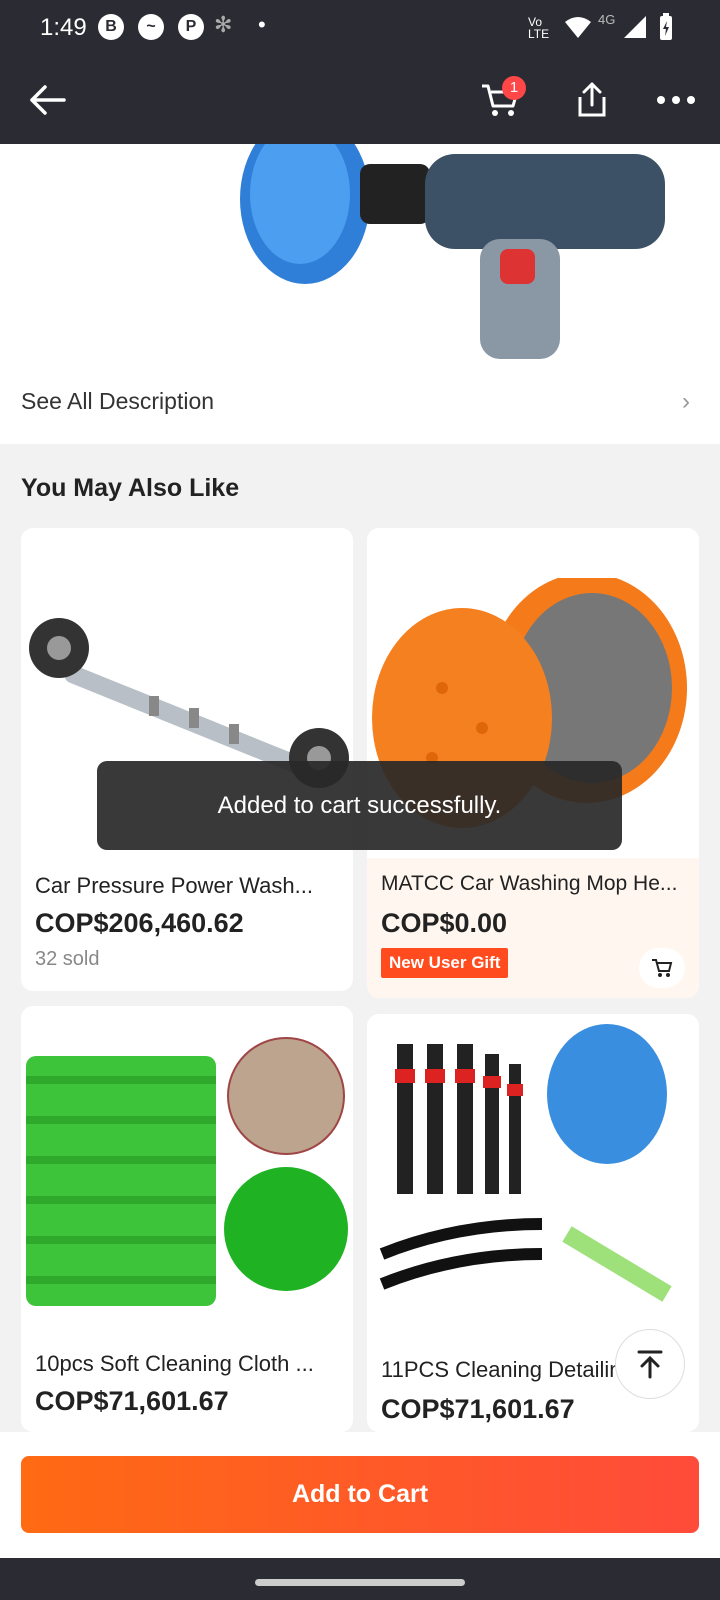 The image size is (720, 1600). I want to click on back-button, so click(48, 100).